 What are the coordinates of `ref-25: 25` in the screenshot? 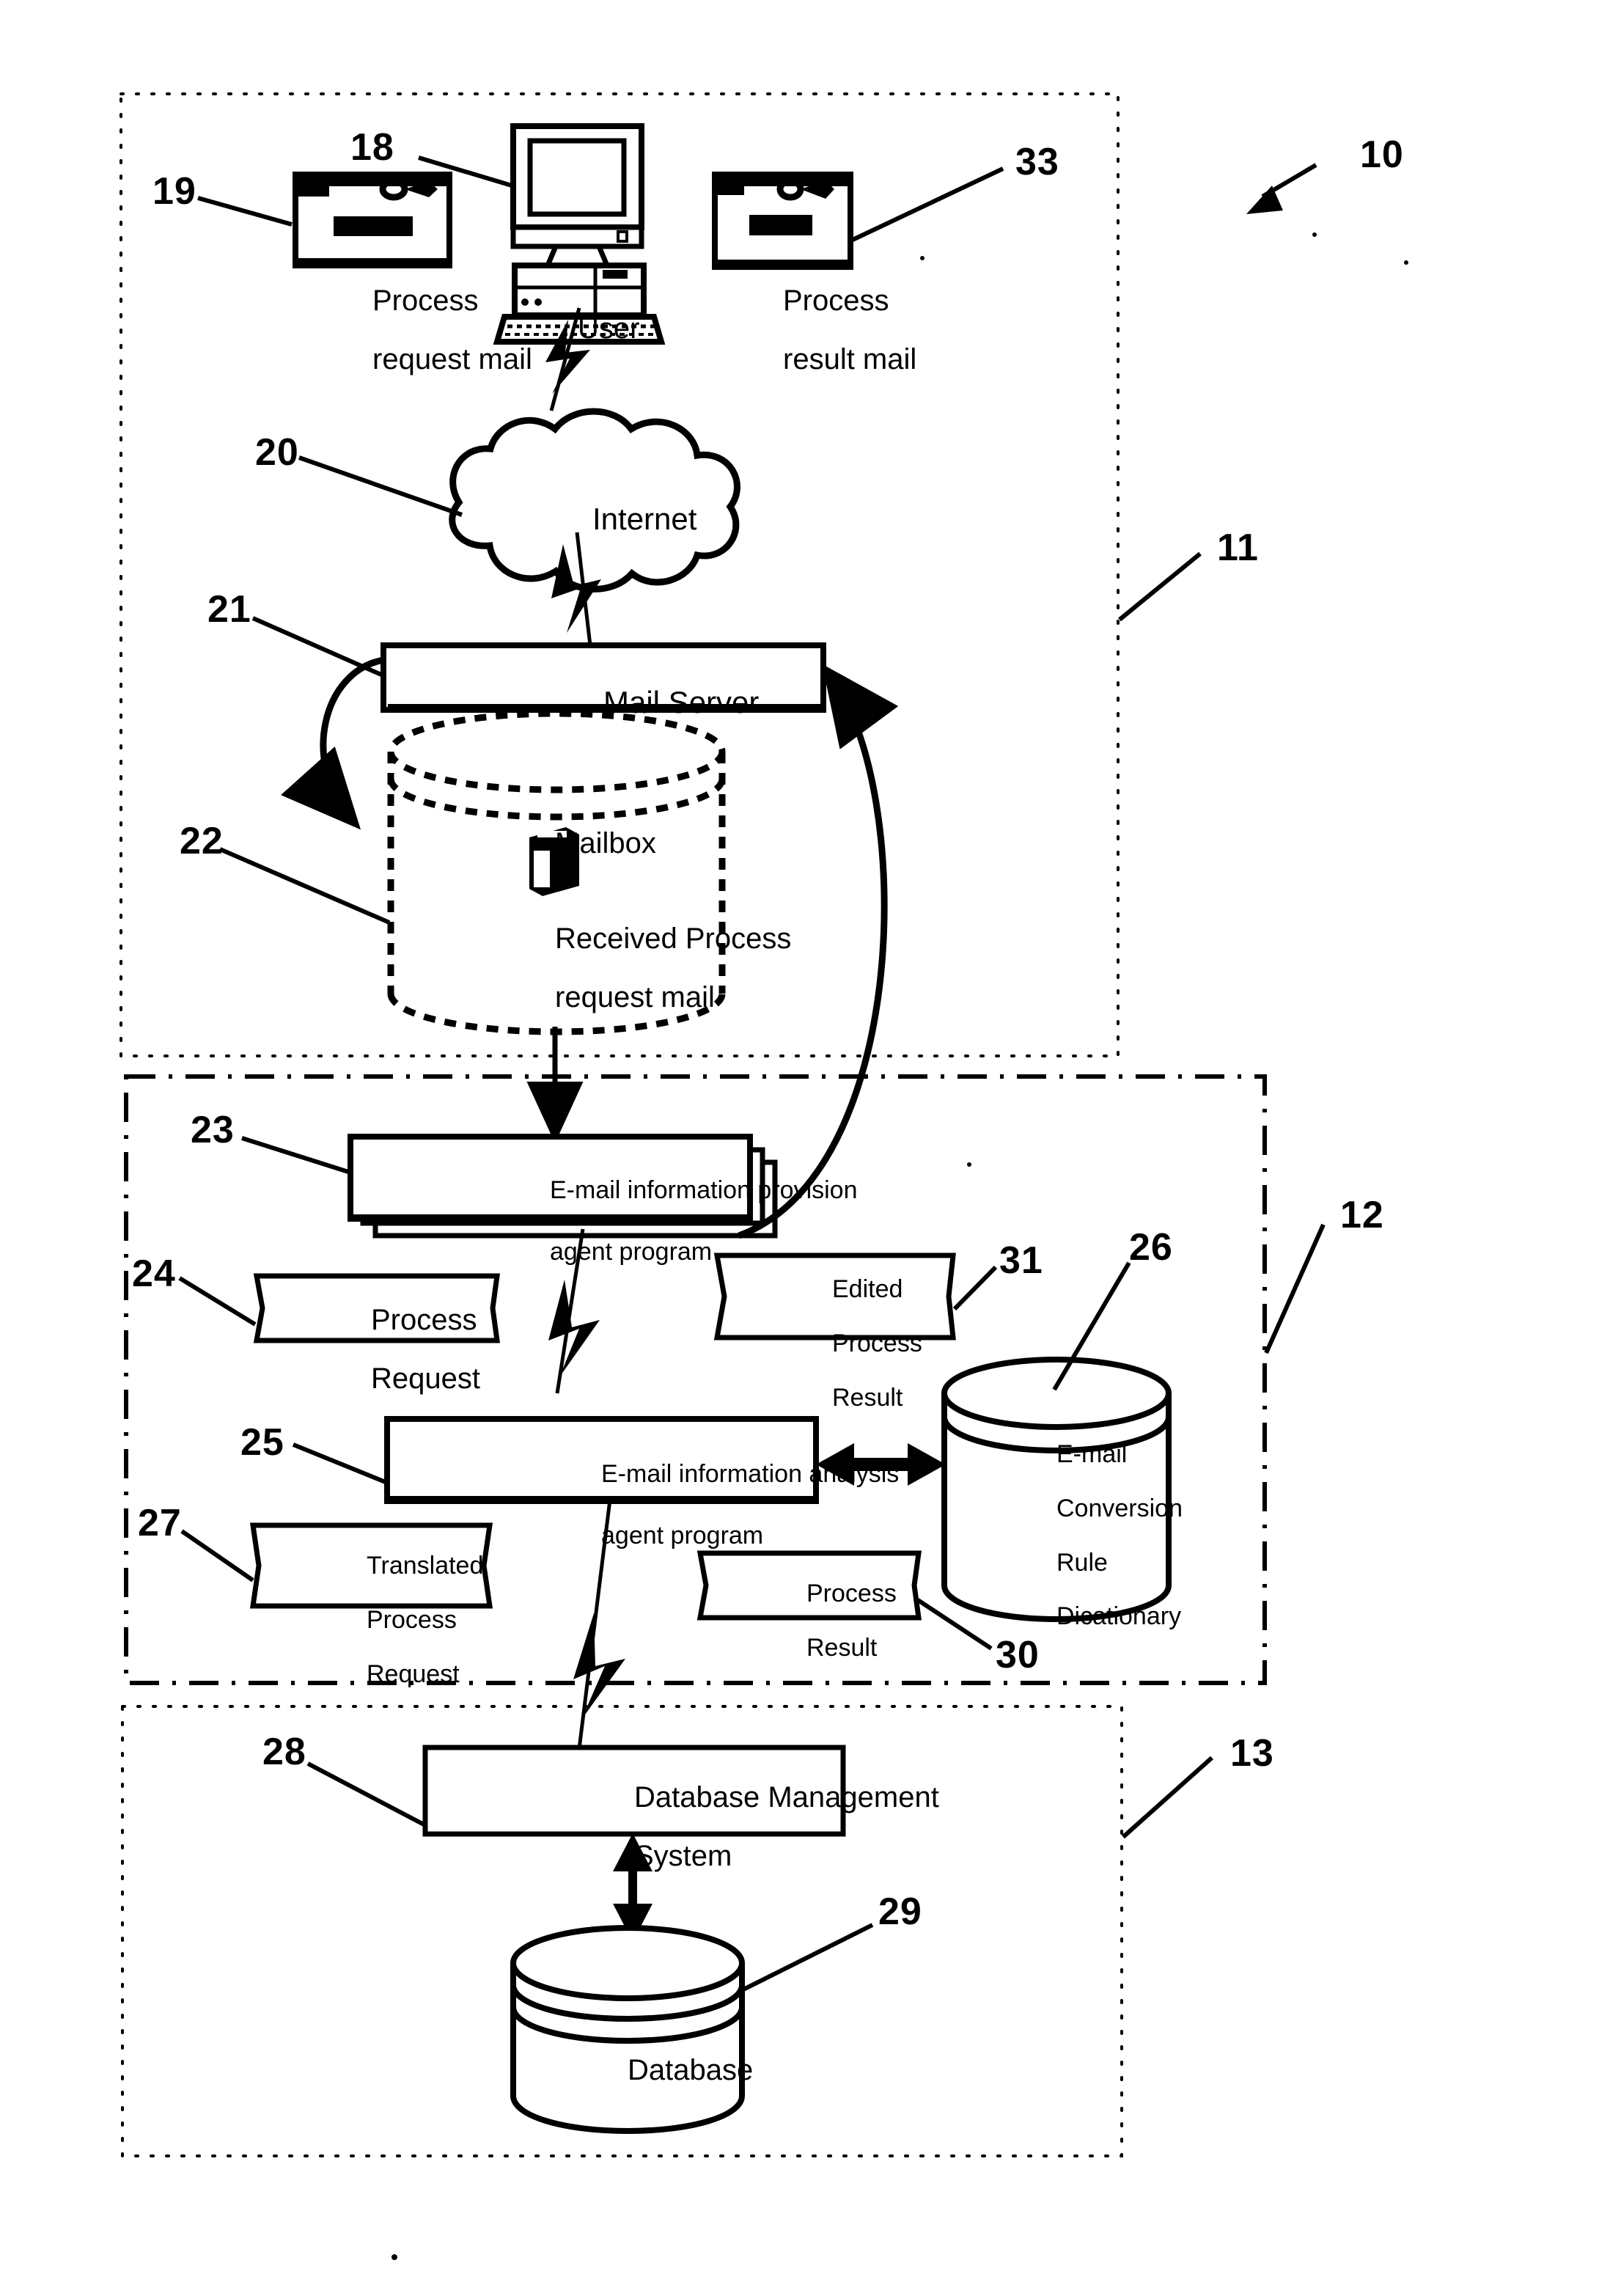 It's located at (262, 1442).